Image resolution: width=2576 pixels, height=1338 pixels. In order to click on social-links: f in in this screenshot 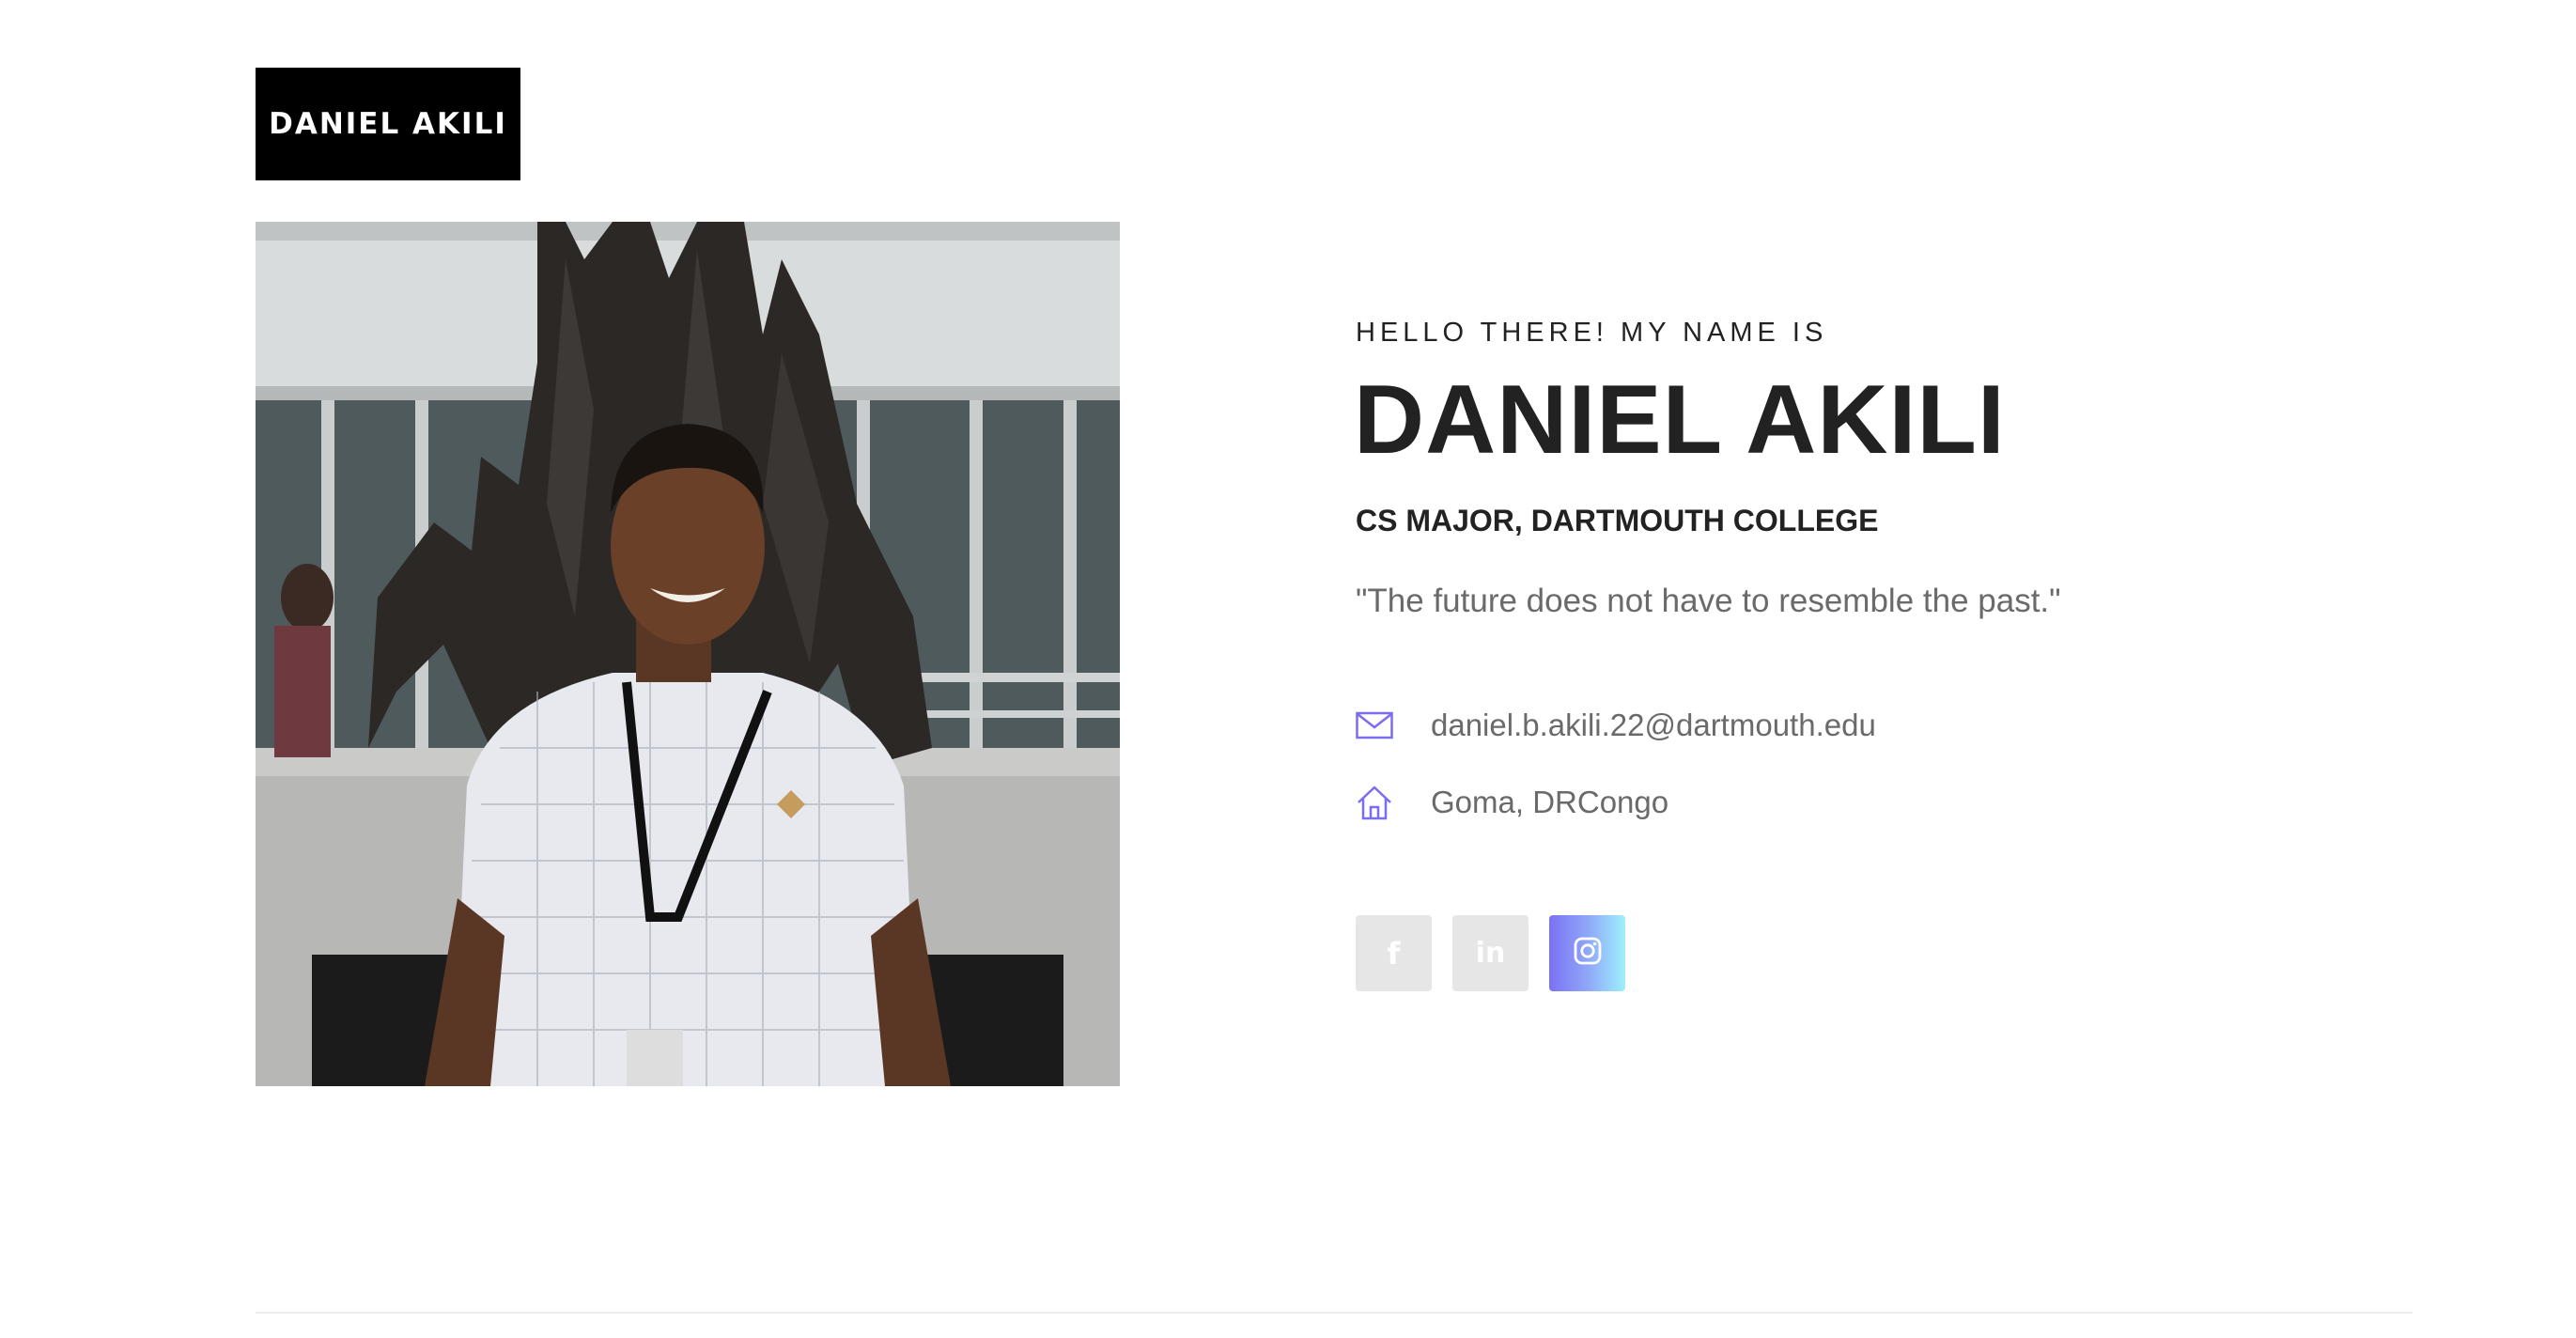, I will do `click(1491, 953)`.